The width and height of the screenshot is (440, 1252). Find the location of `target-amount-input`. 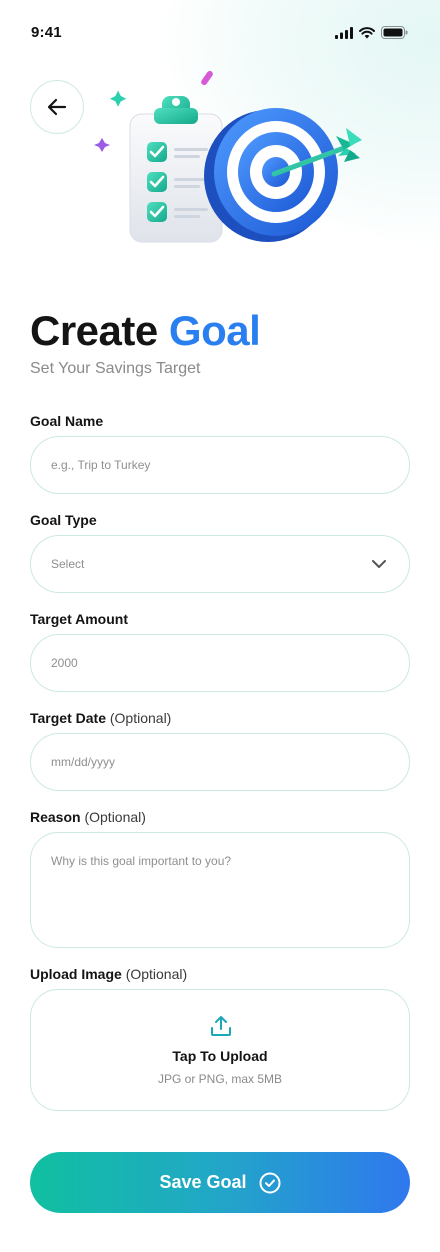

target-amount-input is located at coordinates (220, 663).